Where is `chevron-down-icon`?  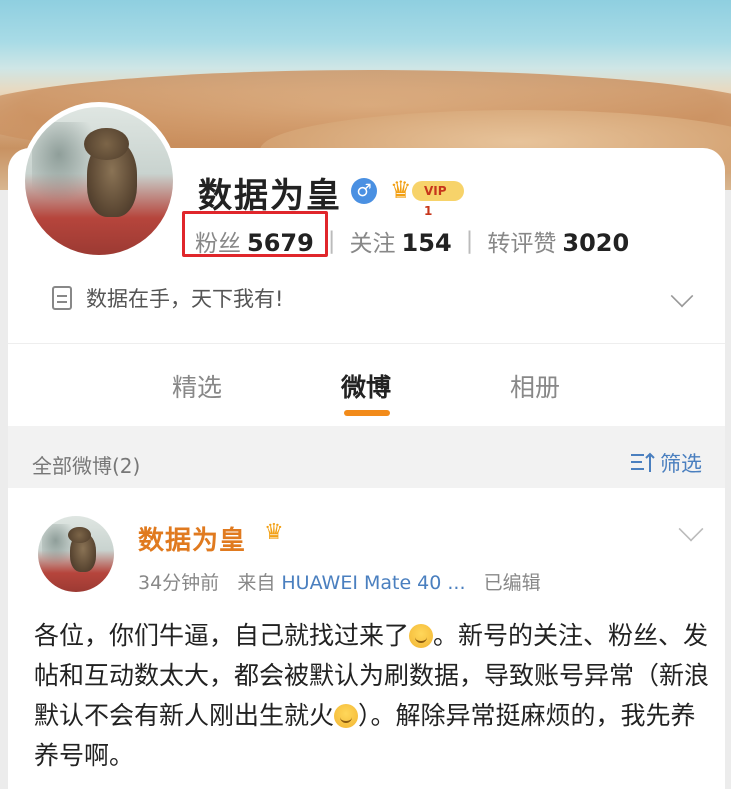 chevron-down-icon is located at coordinates (691, 529).